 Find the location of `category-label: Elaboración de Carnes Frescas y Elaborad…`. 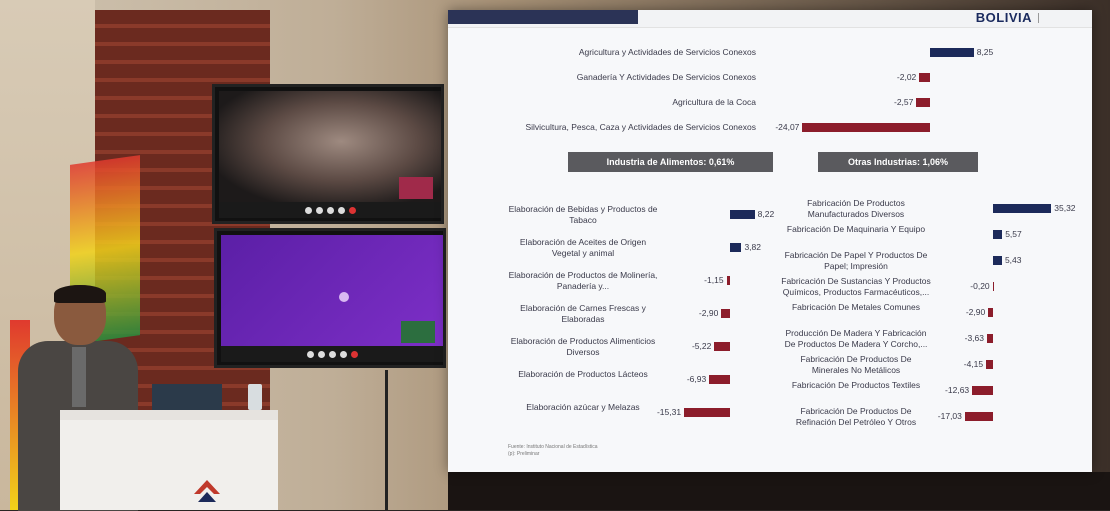

category-label: Elaboración de Carnes Frescas y Elaborad… is located at coordinates (583, 314).